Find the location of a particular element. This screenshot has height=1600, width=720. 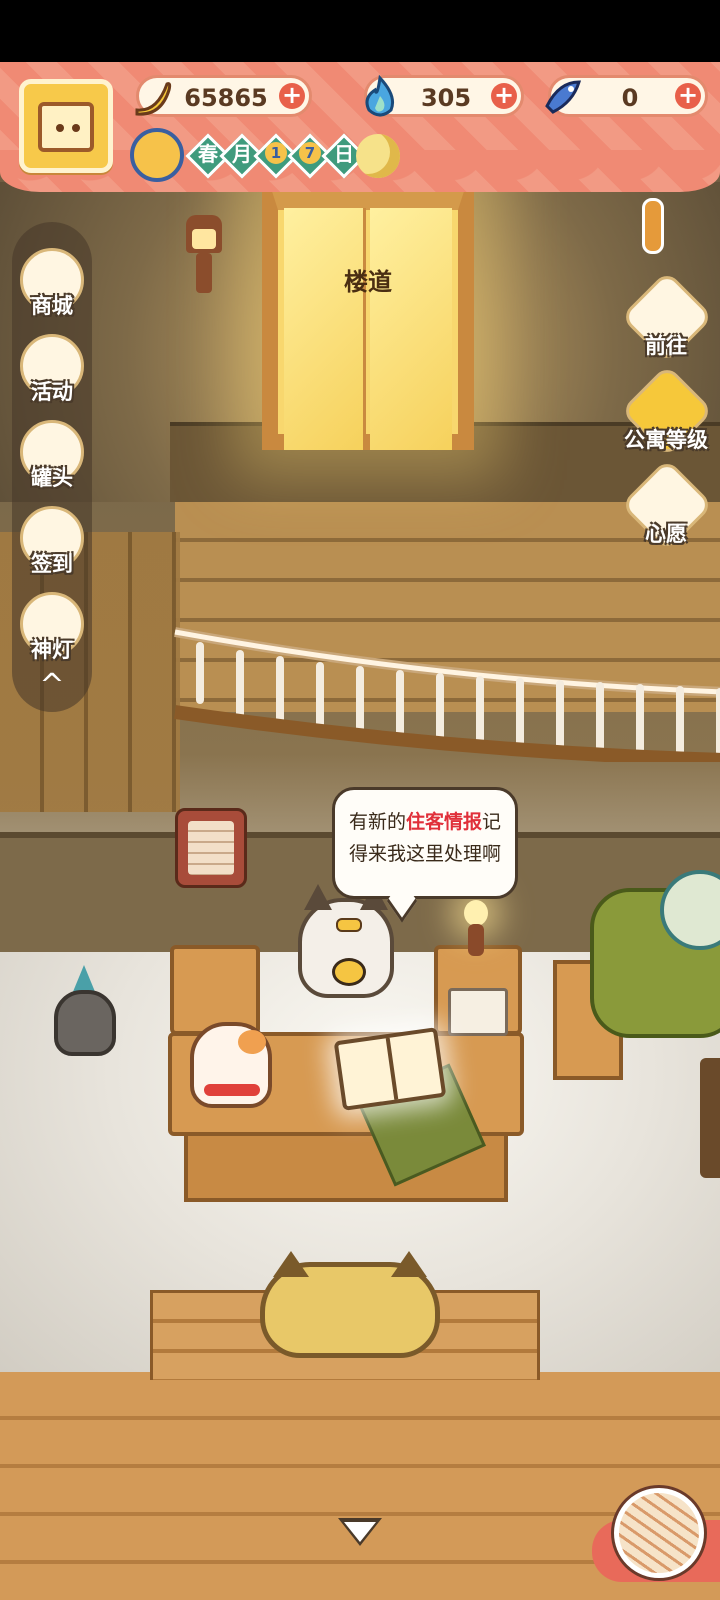

notice-board is located at coordinates (211, 848).